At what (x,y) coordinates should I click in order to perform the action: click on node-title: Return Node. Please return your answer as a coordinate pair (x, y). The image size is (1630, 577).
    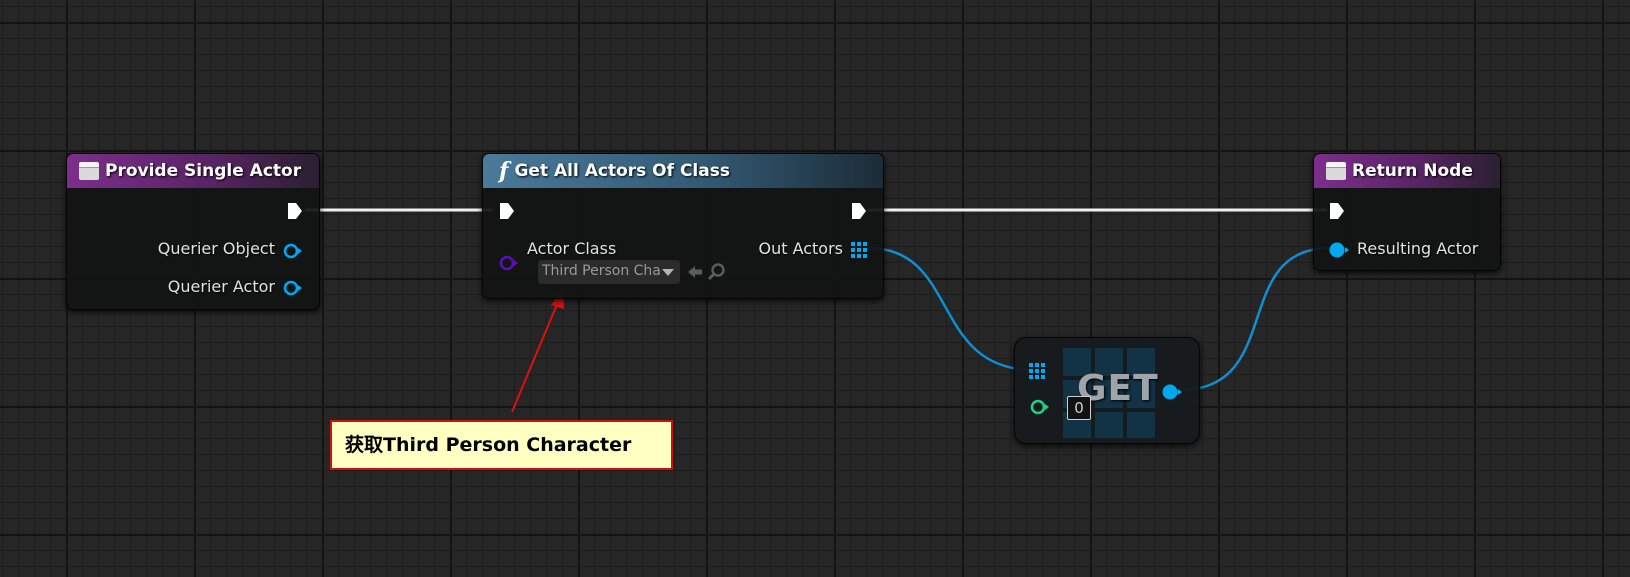
    Looking at the image, I should click on (1412, 171).